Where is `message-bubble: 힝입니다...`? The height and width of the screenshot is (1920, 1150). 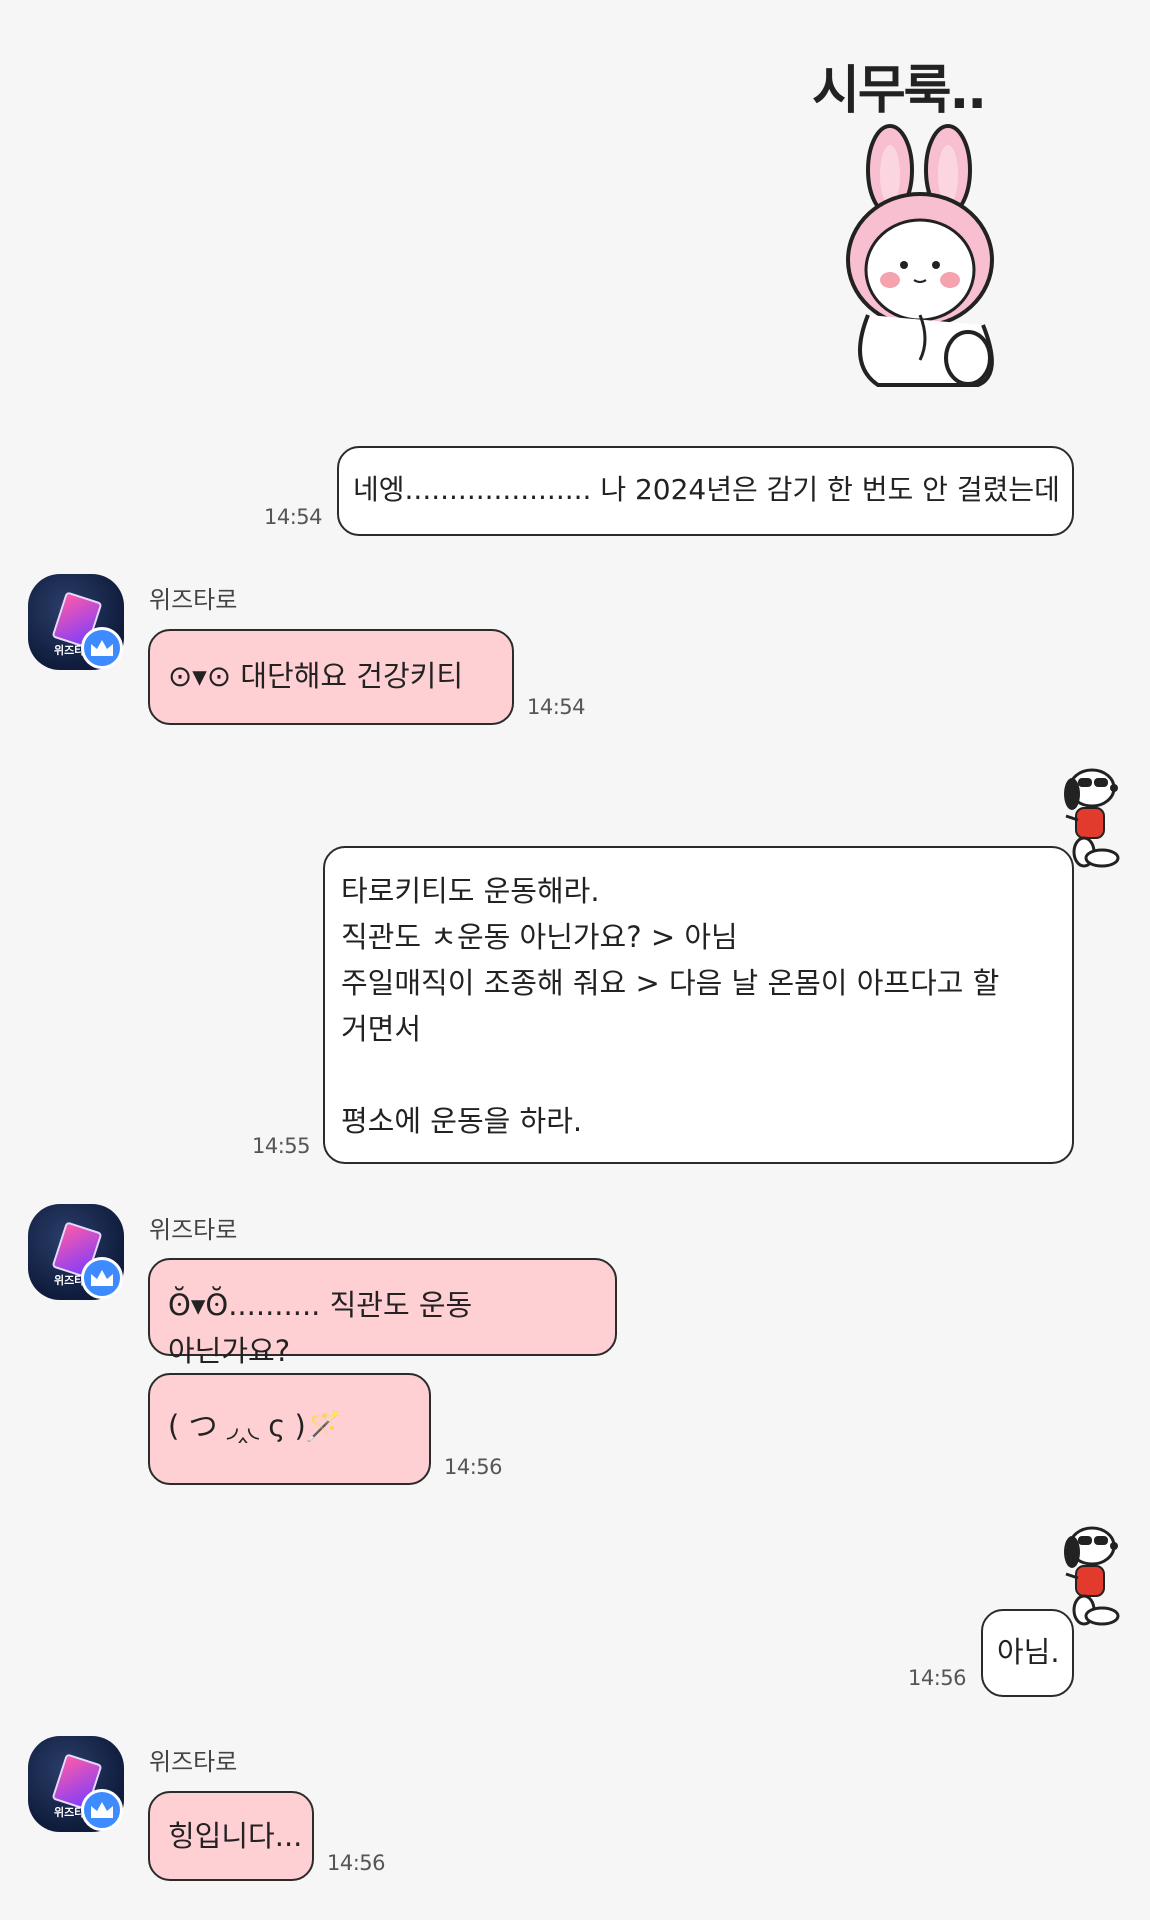
message-bubble: 힝입니다... is located at coordinates (231, 1836).